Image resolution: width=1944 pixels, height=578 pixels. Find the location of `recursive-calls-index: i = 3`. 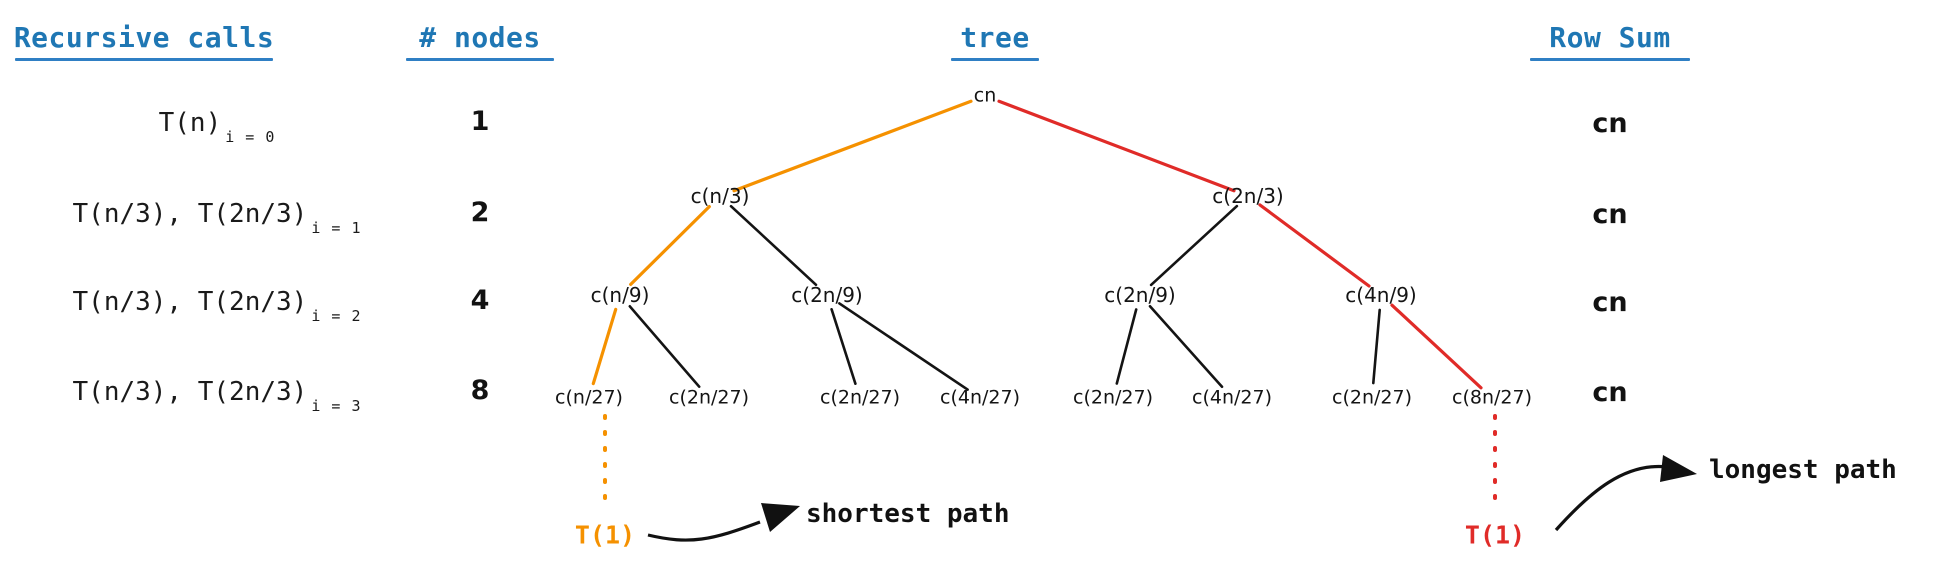

recursive-calls-index: i = 3 is located at coordinates (336, 406).